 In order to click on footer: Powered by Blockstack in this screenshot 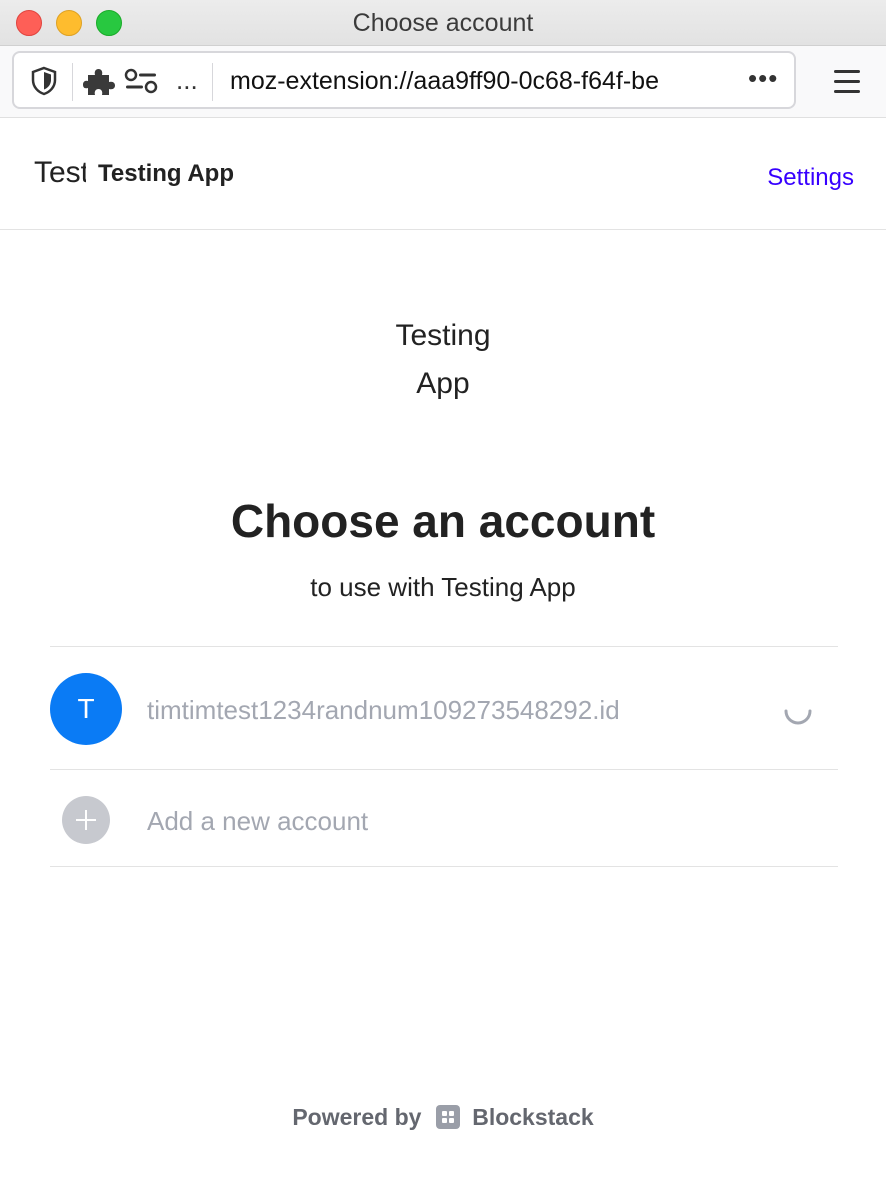, I will do `click(443, 1117)`.